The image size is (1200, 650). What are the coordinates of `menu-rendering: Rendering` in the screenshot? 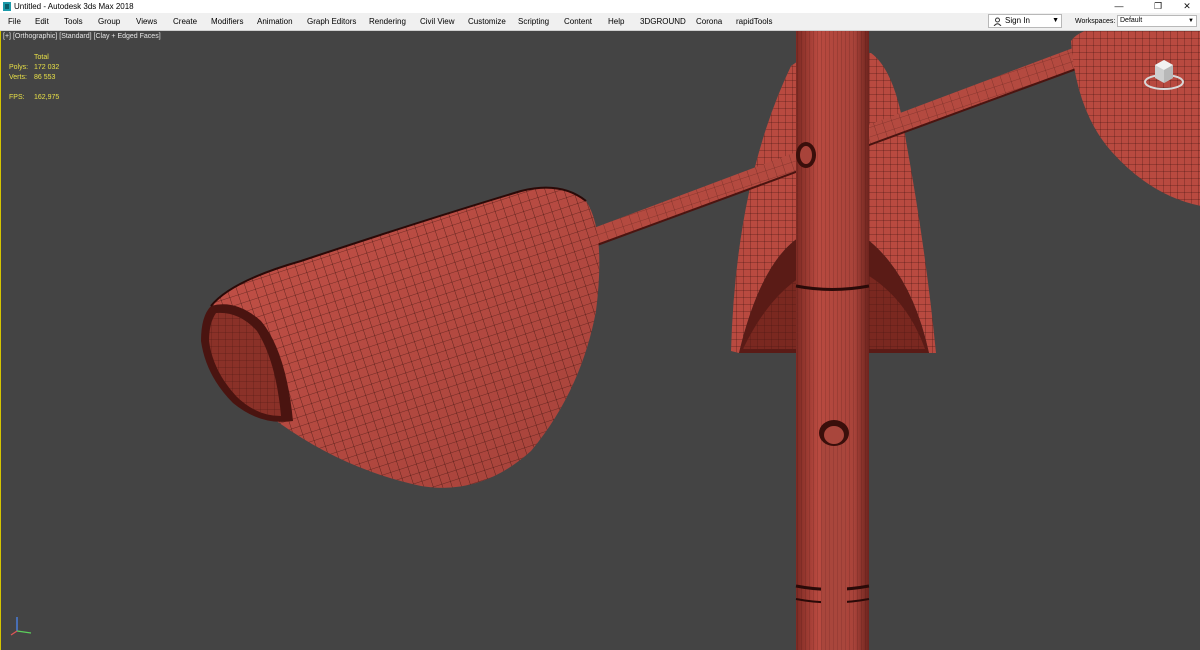 It's located at (387, 21).